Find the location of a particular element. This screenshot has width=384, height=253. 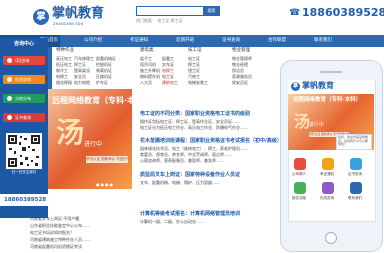

qr-caption: 扫一扫关注我们 is located at coordinates (24, 172).